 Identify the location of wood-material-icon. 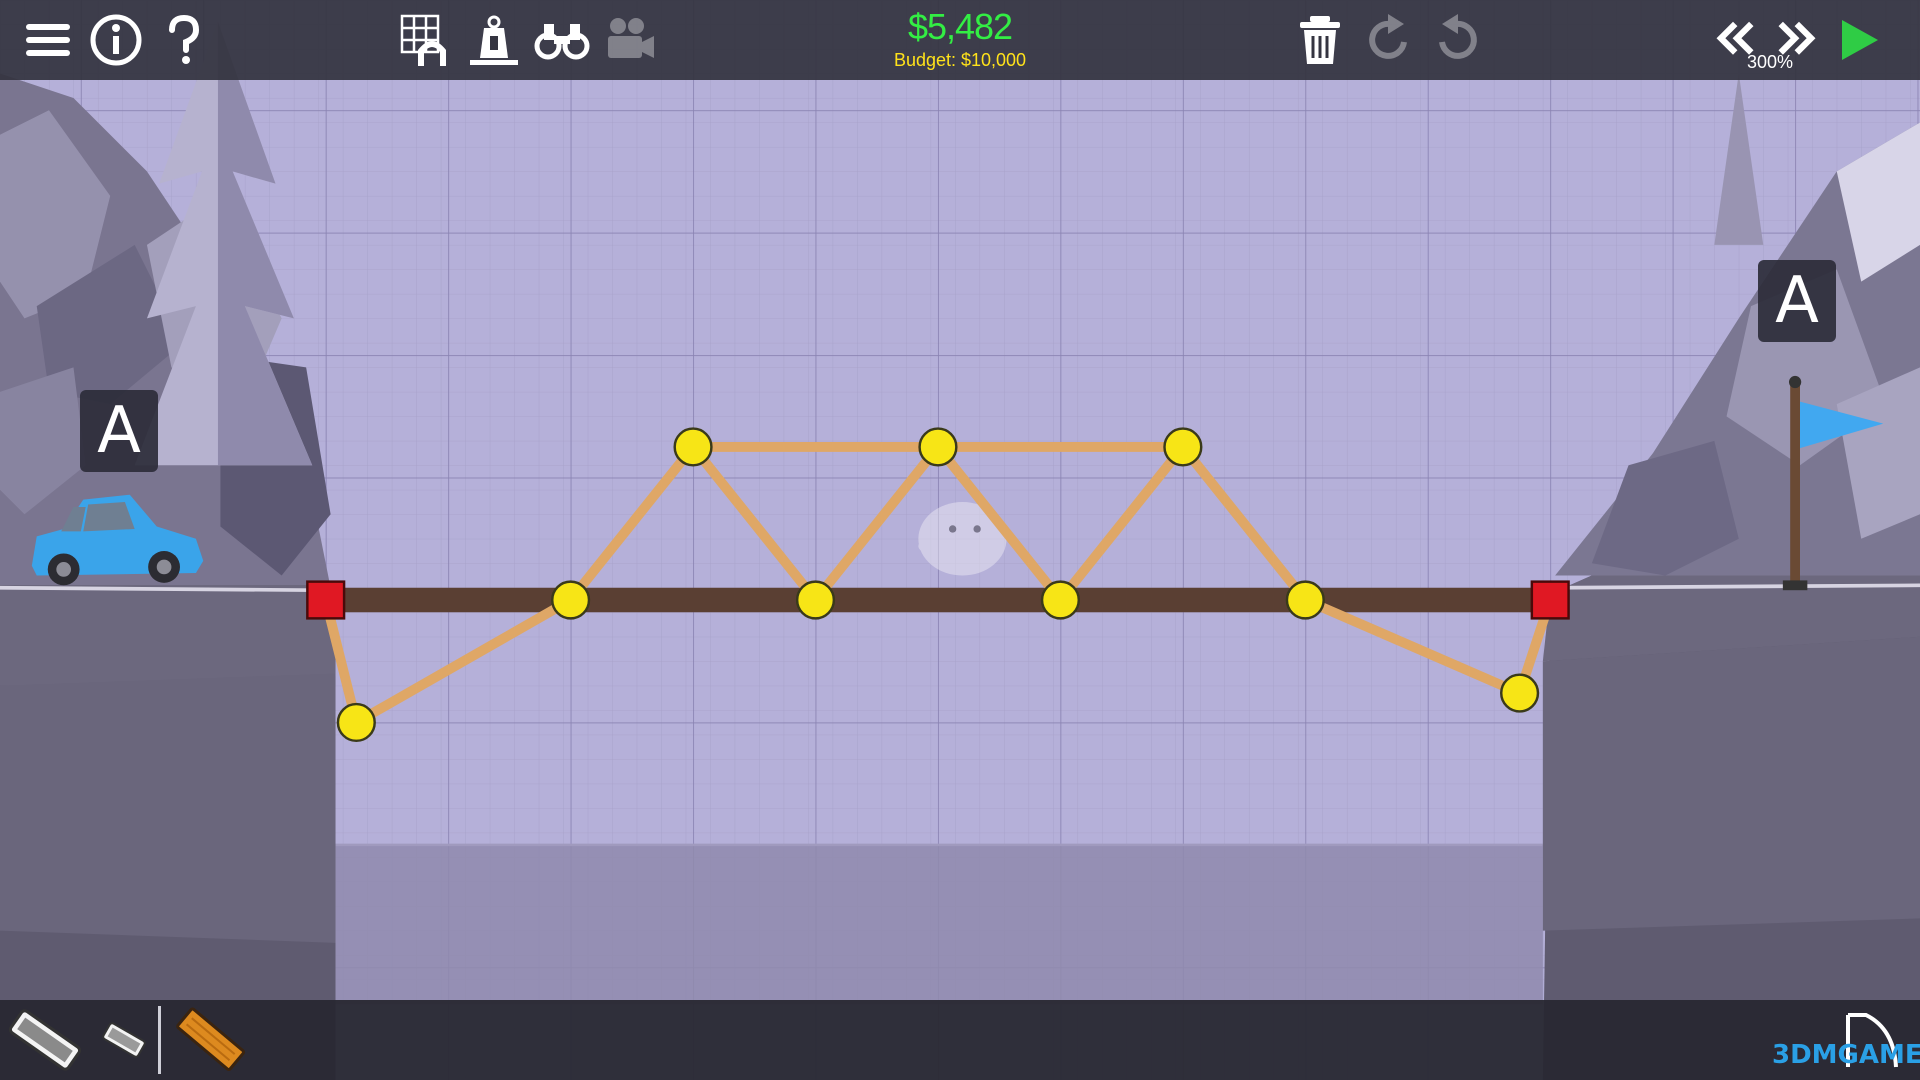
(210, 1040).